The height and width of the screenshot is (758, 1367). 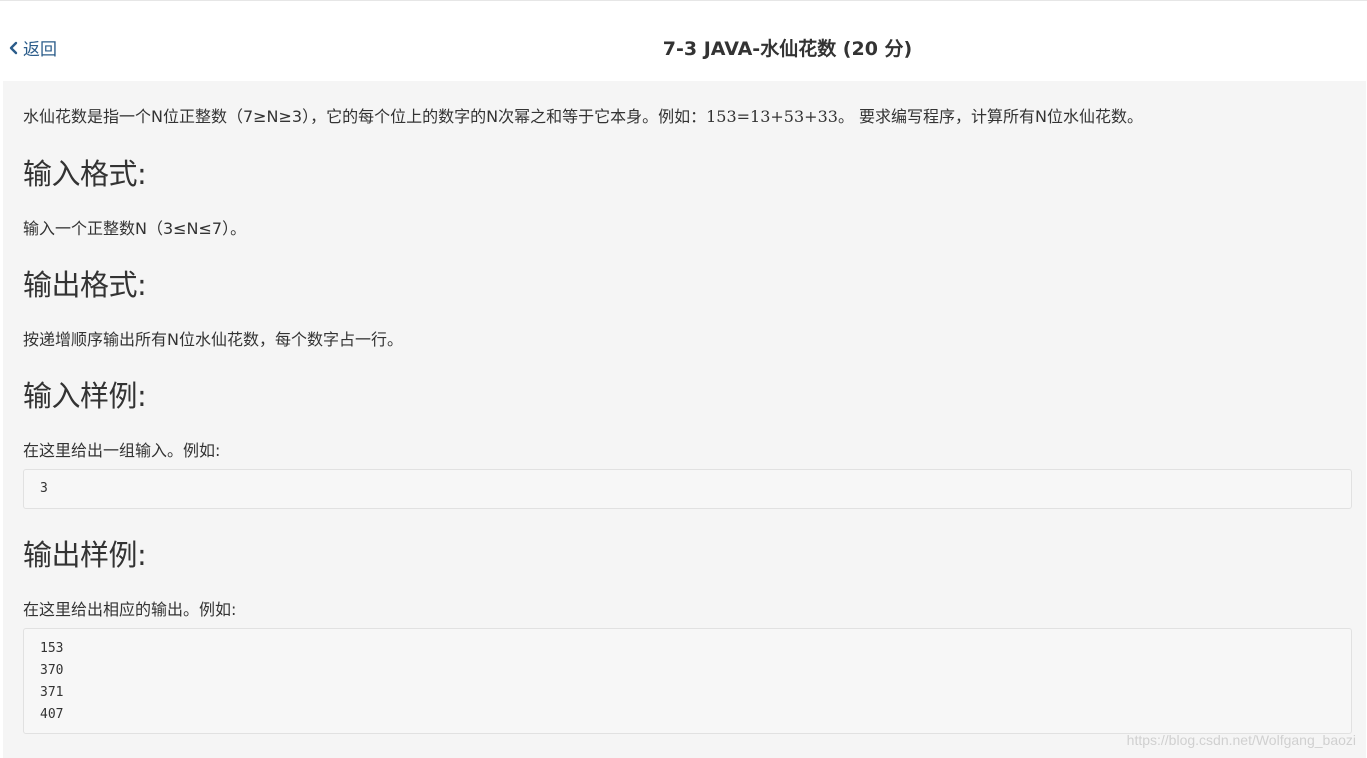 I want to click on code-line: 370, so click(x=52, y=670).